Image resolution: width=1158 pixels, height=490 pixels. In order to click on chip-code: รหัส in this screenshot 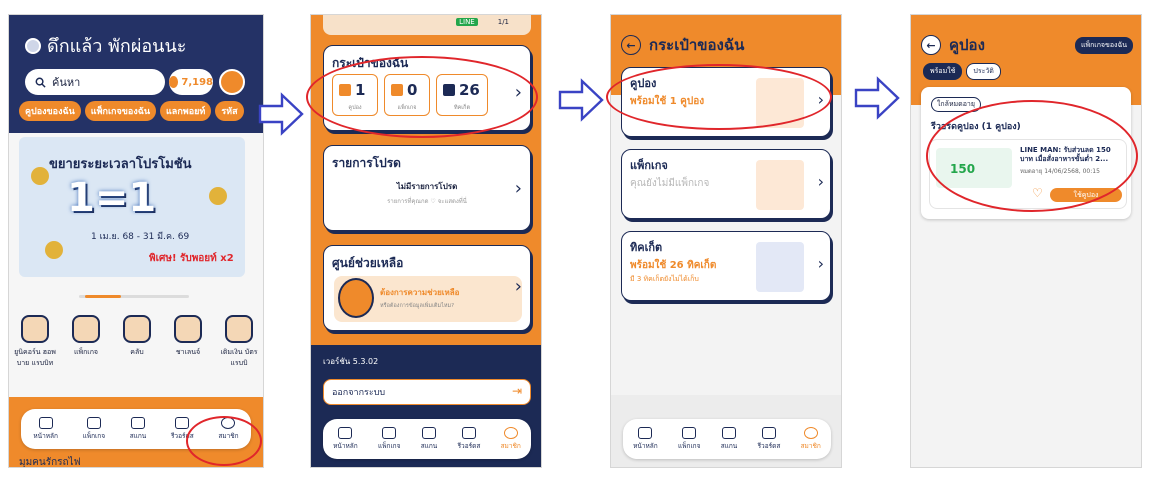, I will do `click(229, 111)`.